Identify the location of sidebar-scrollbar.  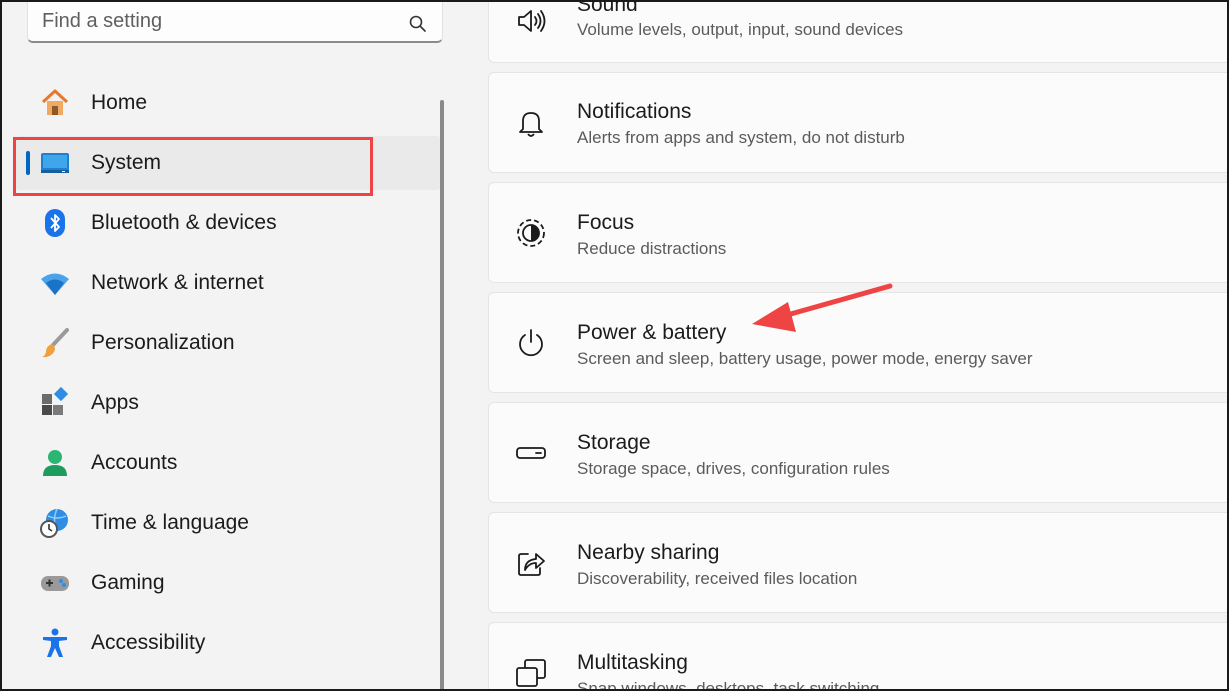
(442, 395).